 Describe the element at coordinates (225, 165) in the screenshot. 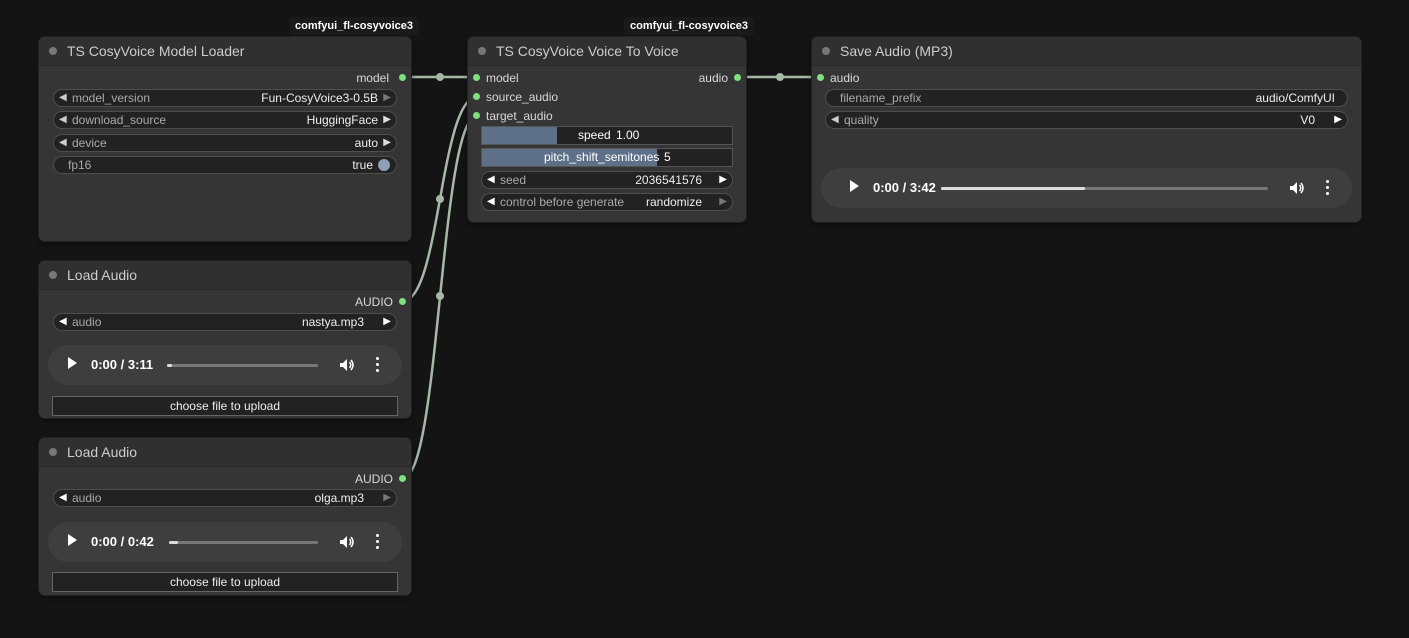

I see `toggle-fp16: fp16 true` at that location.